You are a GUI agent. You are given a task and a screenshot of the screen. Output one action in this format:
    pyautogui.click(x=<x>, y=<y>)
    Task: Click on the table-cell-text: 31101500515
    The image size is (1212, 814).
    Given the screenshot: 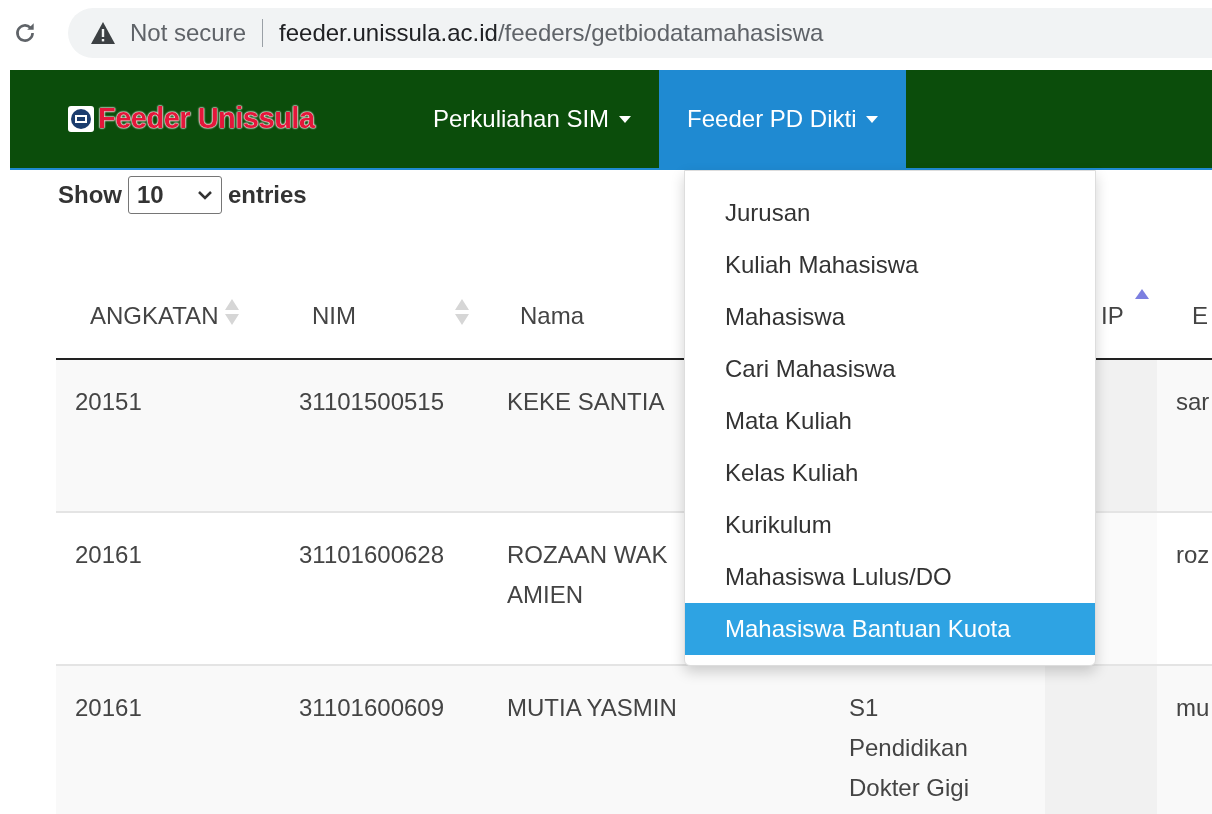 What is the action you would take?
    pyautogui.click(x=372, y=402)
    